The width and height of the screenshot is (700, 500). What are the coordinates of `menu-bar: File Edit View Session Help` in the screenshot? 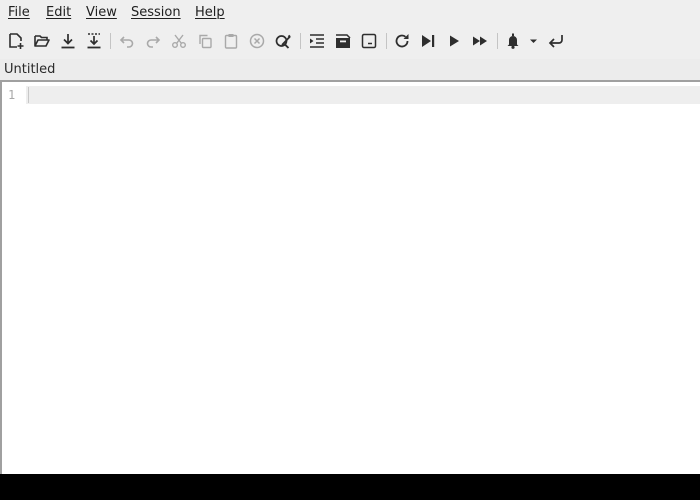 It's located at (350, 12).